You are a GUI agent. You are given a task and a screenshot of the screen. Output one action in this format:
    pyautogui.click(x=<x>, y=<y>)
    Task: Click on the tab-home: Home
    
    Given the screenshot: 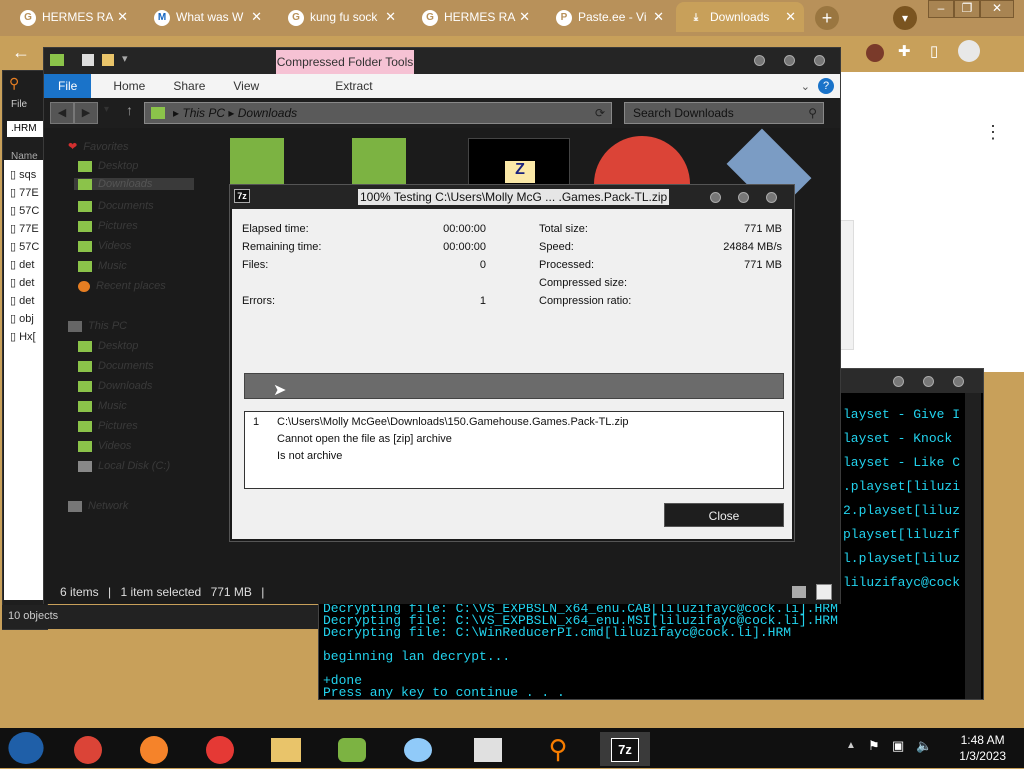 What is the action you would take?
    pyautogui.click(x=129, y=86)
    